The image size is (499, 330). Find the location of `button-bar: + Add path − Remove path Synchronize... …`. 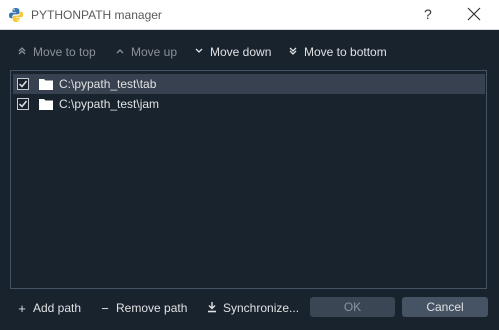

button-bar: + Add path − Remove path Synchronize... … is located at coordinates (249, 308).